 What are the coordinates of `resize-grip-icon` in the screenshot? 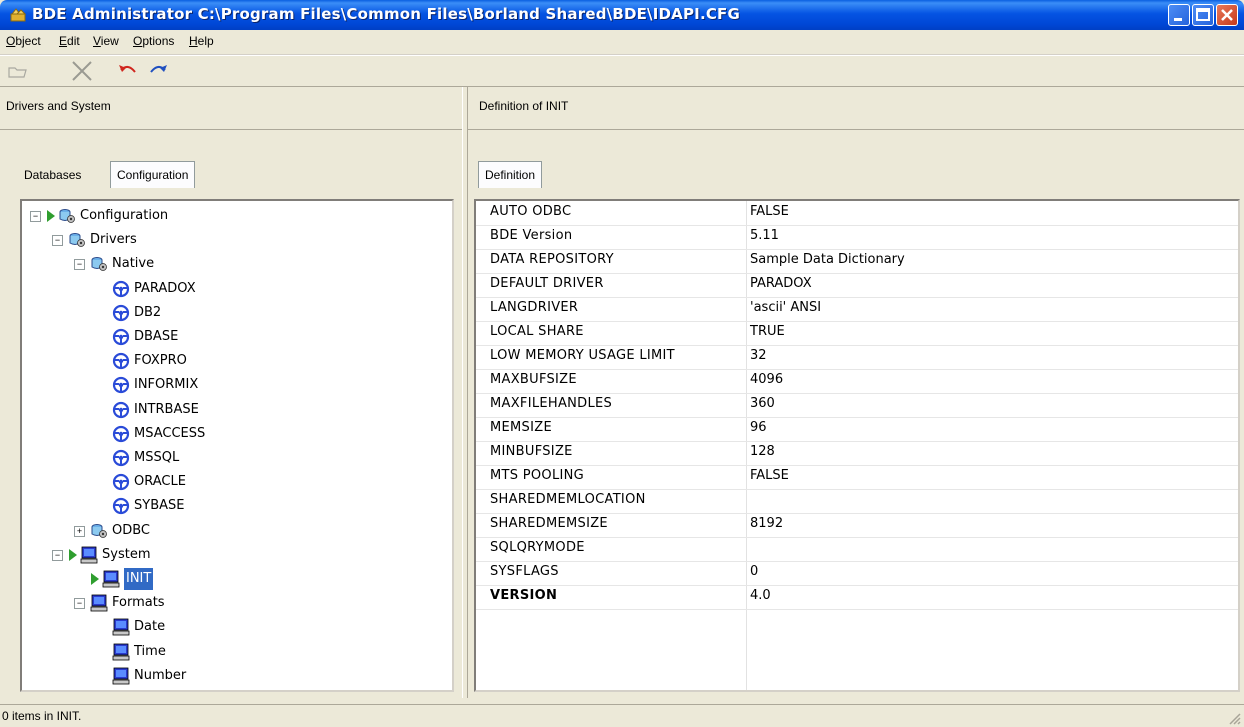 It's located at (1234, 718).